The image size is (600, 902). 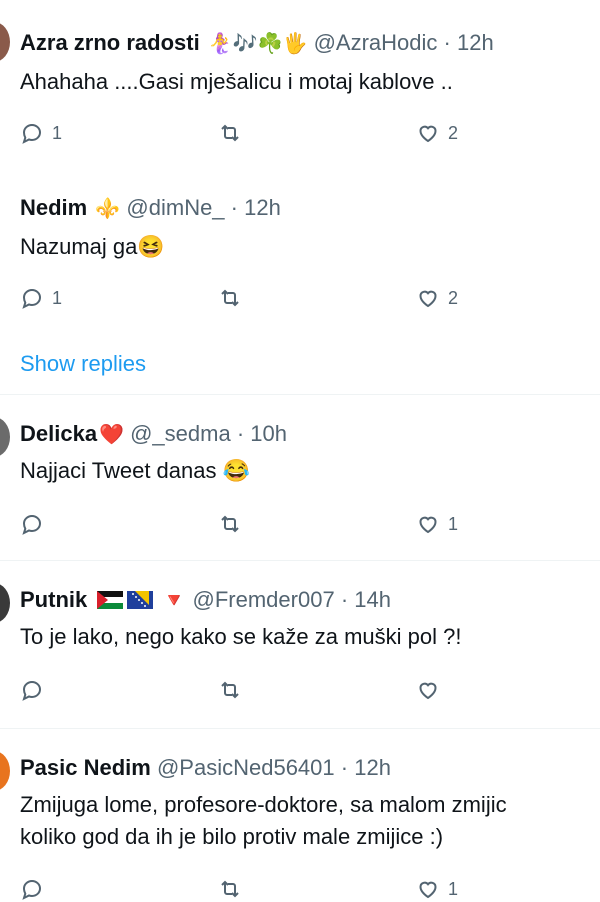 What do you see at coordinates (372, 599) in the screenshot?
I see `timestamp: 14h` at bounding box center [372, 599].